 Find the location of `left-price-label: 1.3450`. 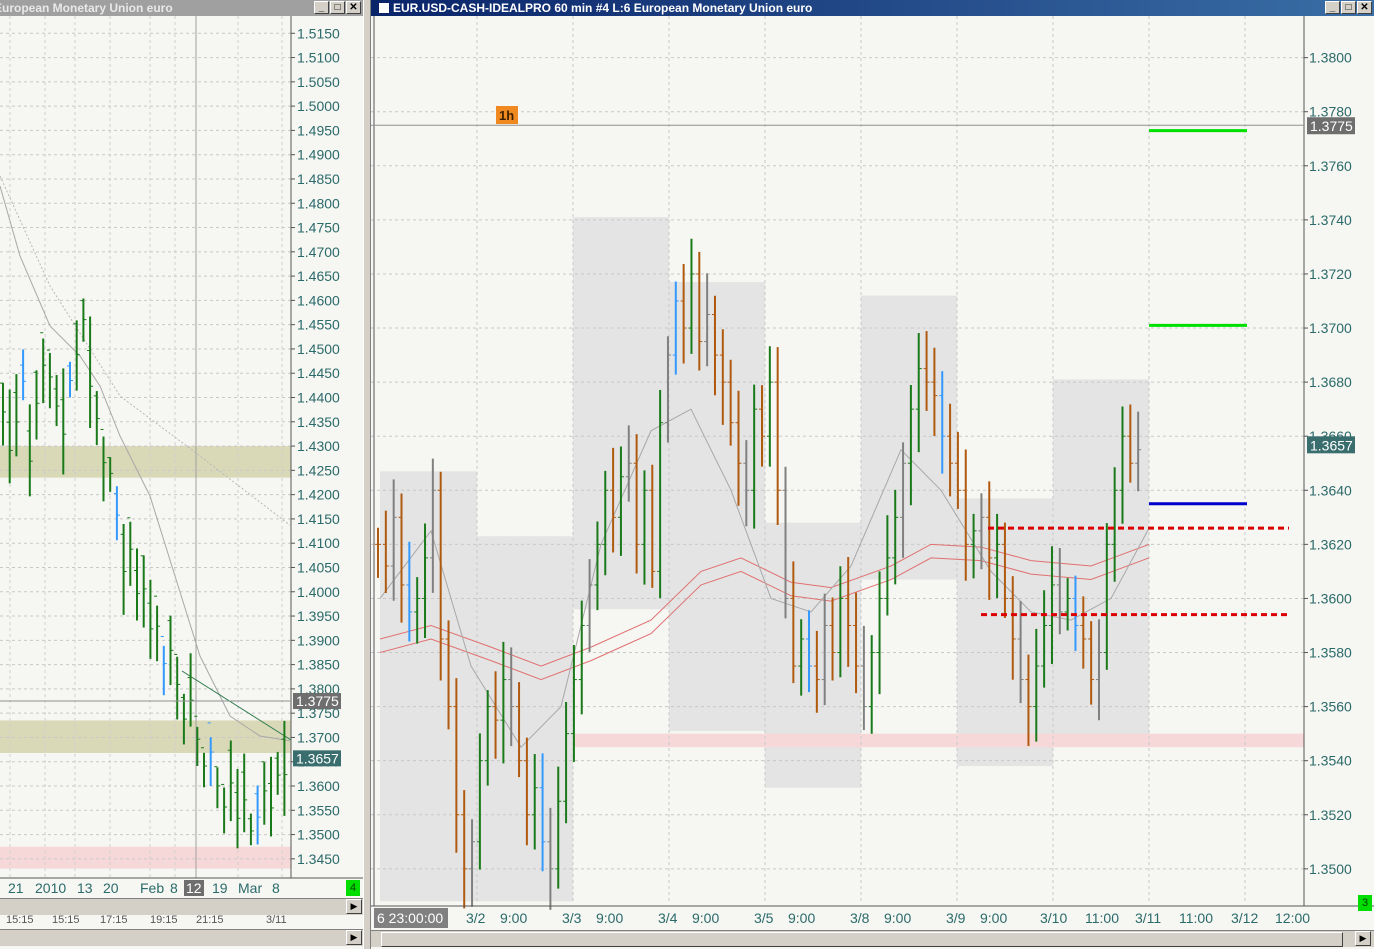

left-price-label: 1.3450 is located at coordinates (318, 859).